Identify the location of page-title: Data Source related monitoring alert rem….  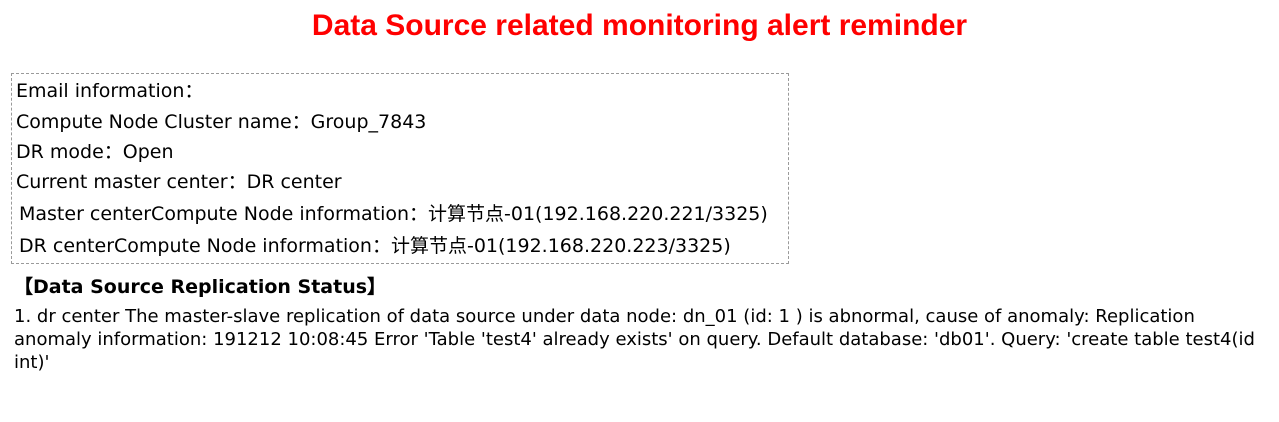
(639, 25).